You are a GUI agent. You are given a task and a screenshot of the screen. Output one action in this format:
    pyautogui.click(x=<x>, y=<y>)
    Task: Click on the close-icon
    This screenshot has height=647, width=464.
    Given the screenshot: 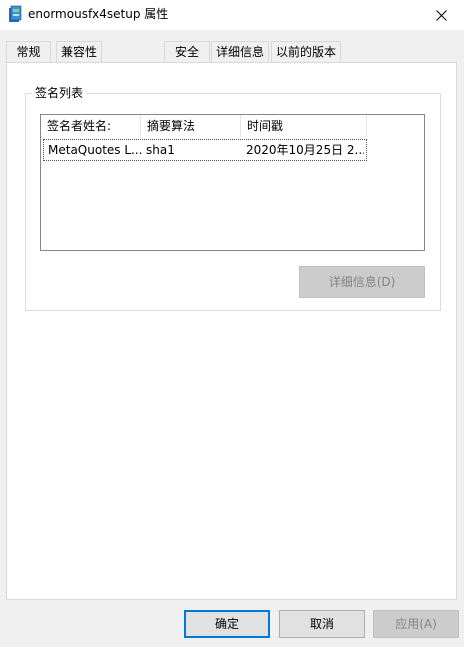 What is the action you would take?
    pyautogui.click(x=441, y=15)
    